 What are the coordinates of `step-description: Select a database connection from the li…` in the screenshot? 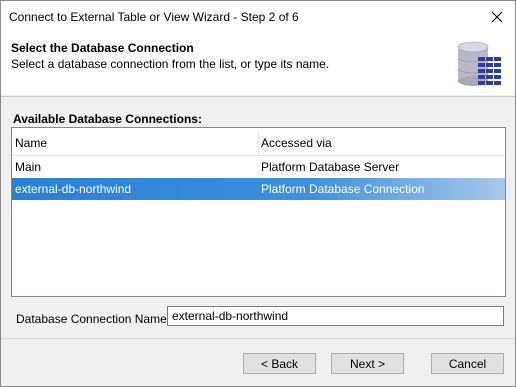 It's located at (170, 64).